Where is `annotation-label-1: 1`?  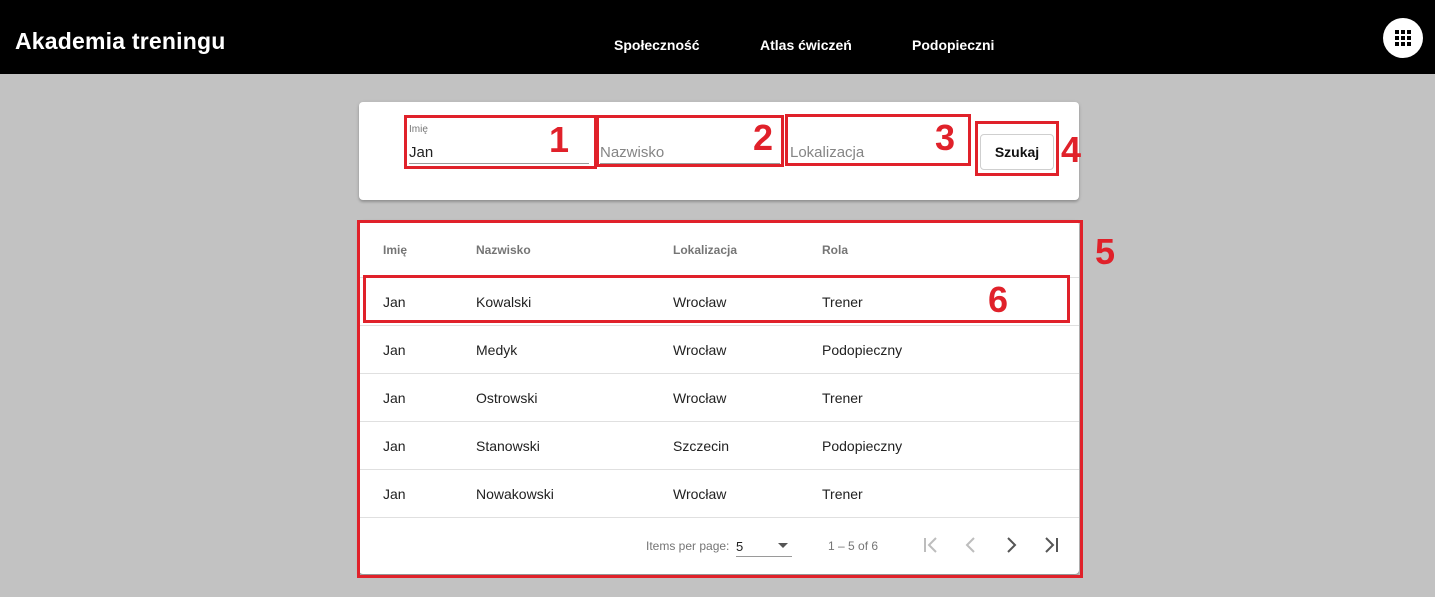
annotation-label-1: 1 is located at coordinates (559, 139).